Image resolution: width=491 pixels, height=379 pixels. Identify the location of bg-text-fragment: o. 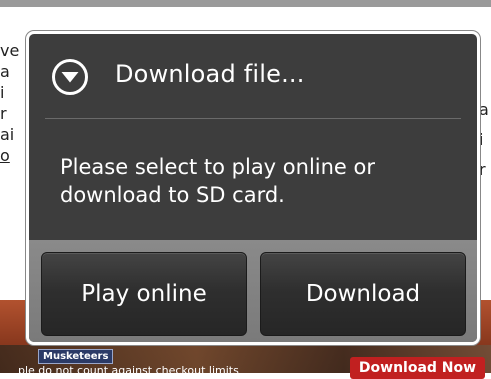
(5, 155).